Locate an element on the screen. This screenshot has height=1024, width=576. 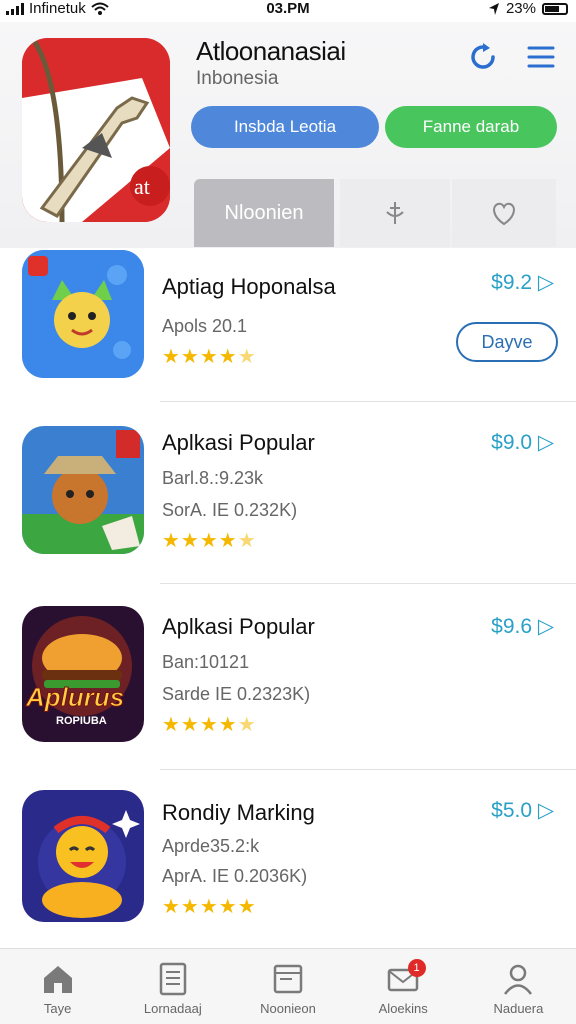
folder-icon is located at coordinates (288, 979).